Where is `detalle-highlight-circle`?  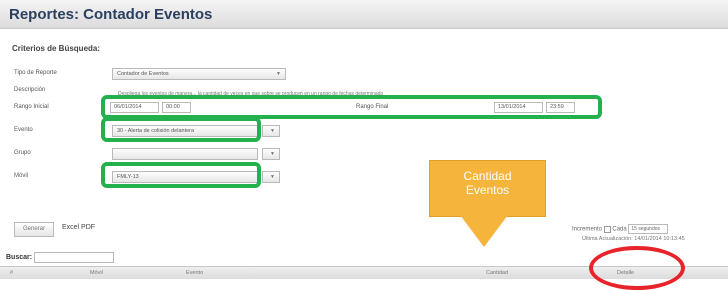 detalle-highlight-circle is located at coordinates (637, 268).